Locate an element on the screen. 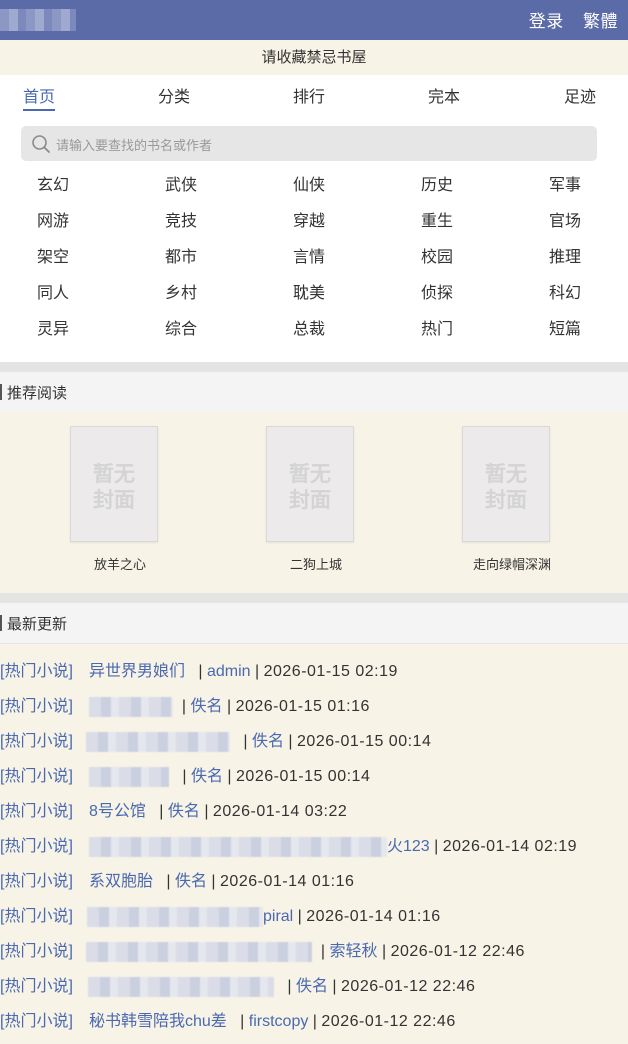 Image resolution: width=628 pixels, height=1044 pixels. category-wuxia: 武侠 is located at coordinates (181, 183).